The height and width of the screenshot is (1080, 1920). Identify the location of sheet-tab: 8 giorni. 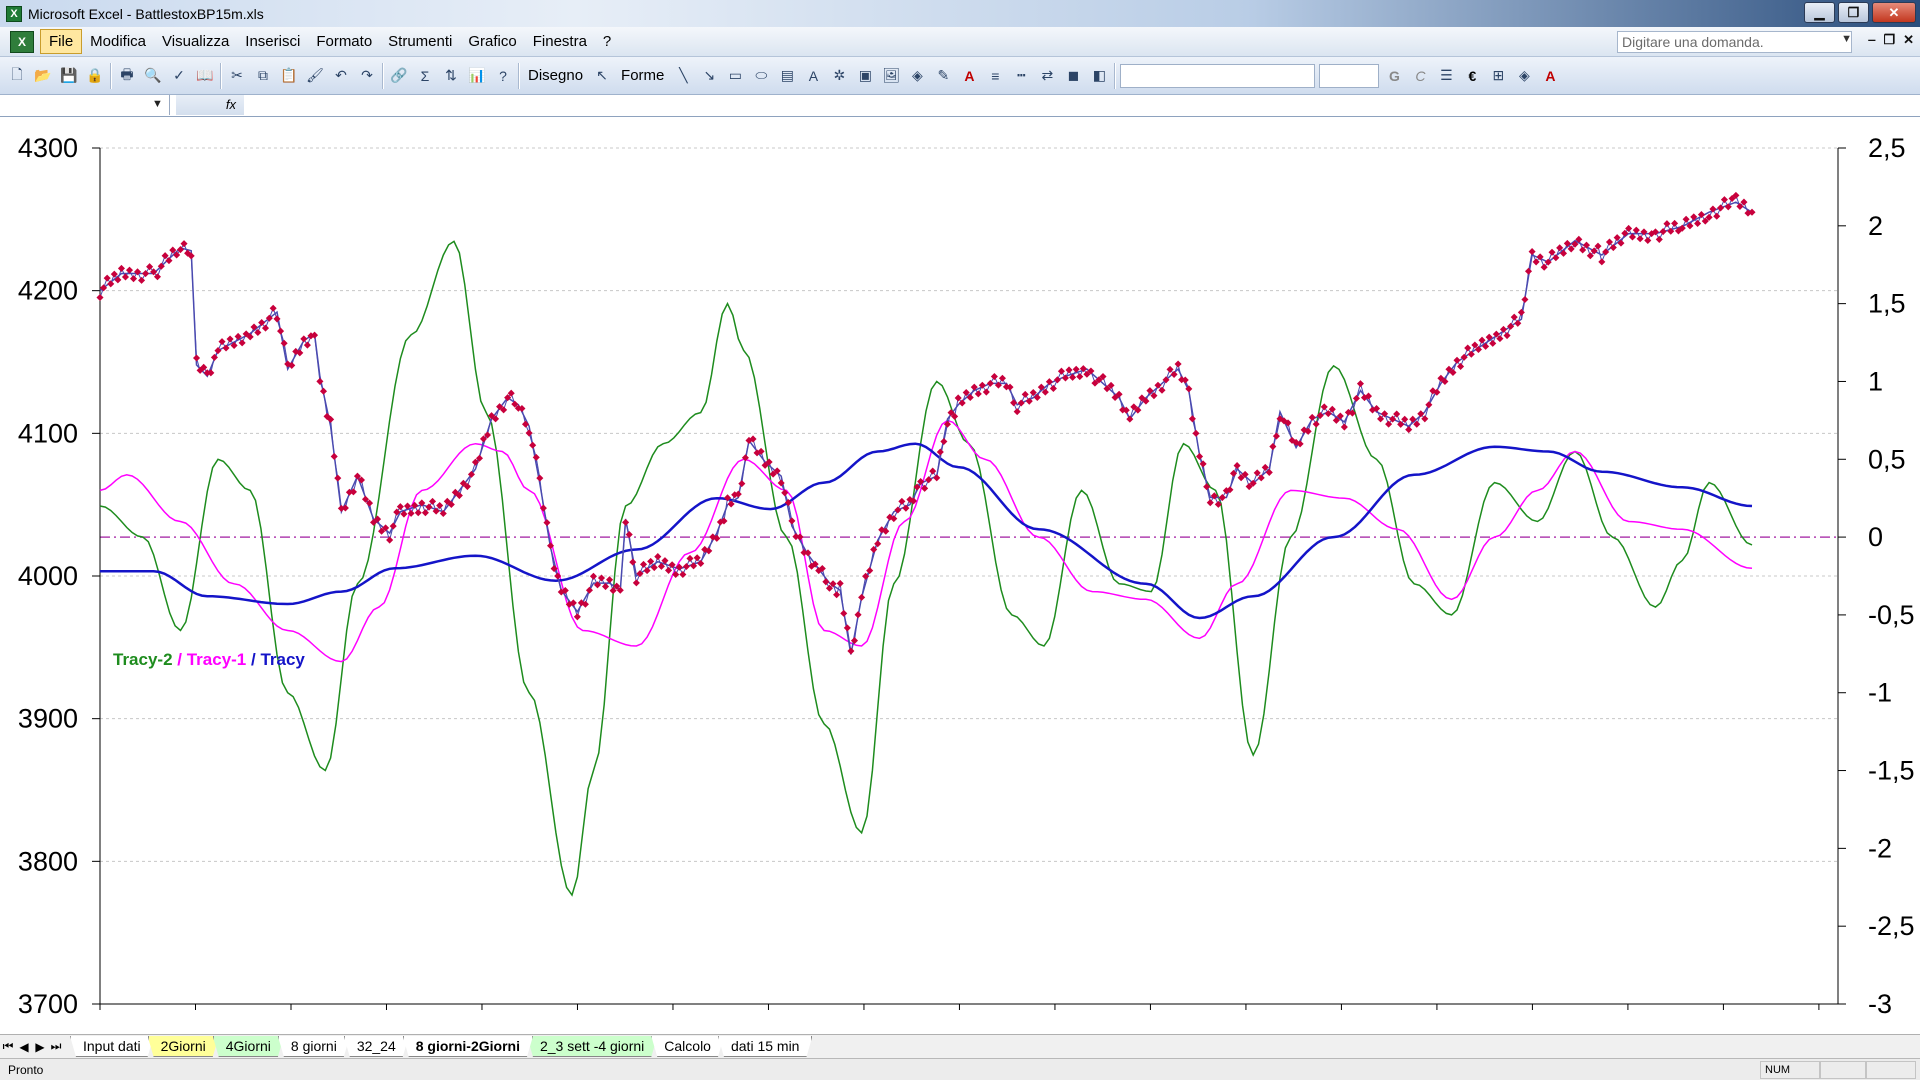
(314, 1046).